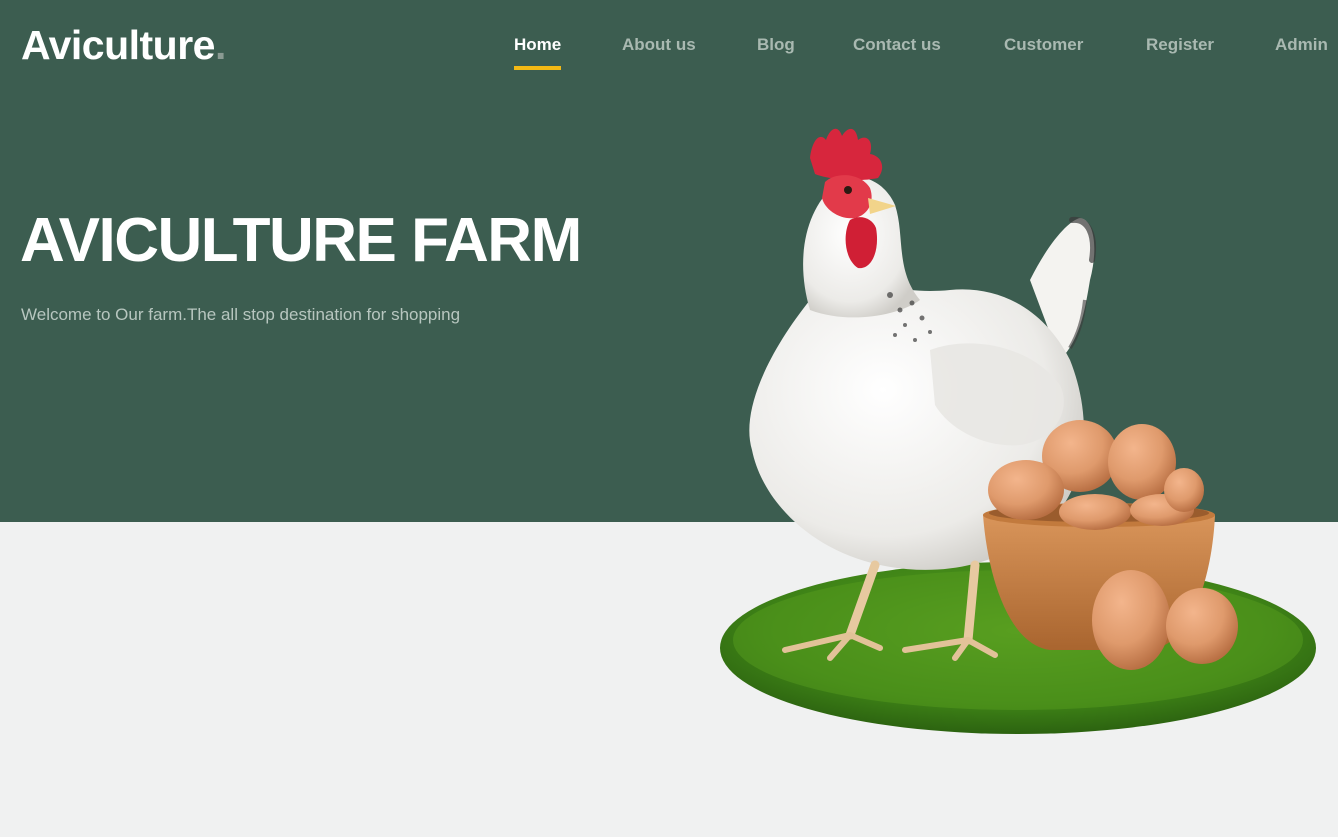 The width and height of the screenshot is (1338, 837). I want to click on nav-label: Admin, so click(1301, 44).